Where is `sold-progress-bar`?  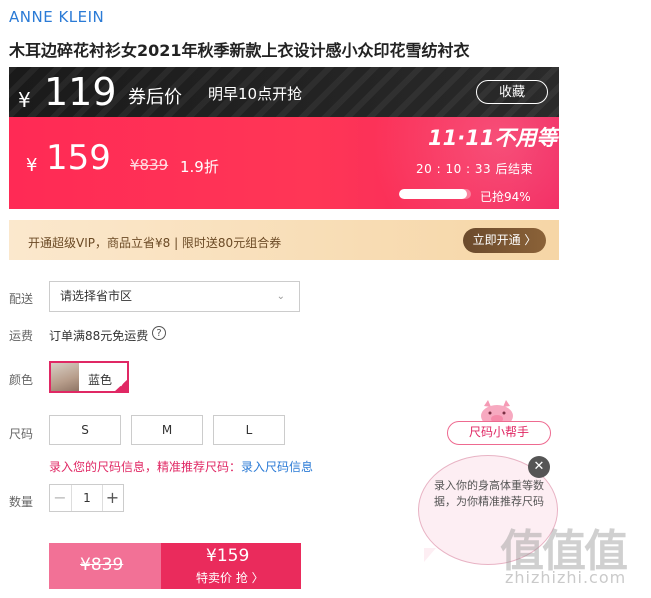 sold-progress-bar is located at coordinates (435, 194).